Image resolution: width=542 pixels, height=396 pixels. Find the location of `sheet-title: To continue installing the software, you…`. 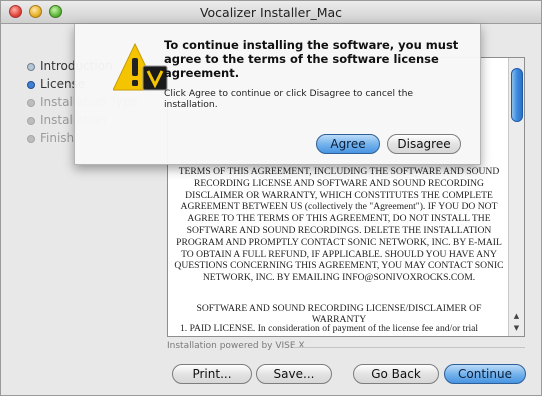

sheet-title: To continue installing the software, you… is located at coordinates (311, 59).